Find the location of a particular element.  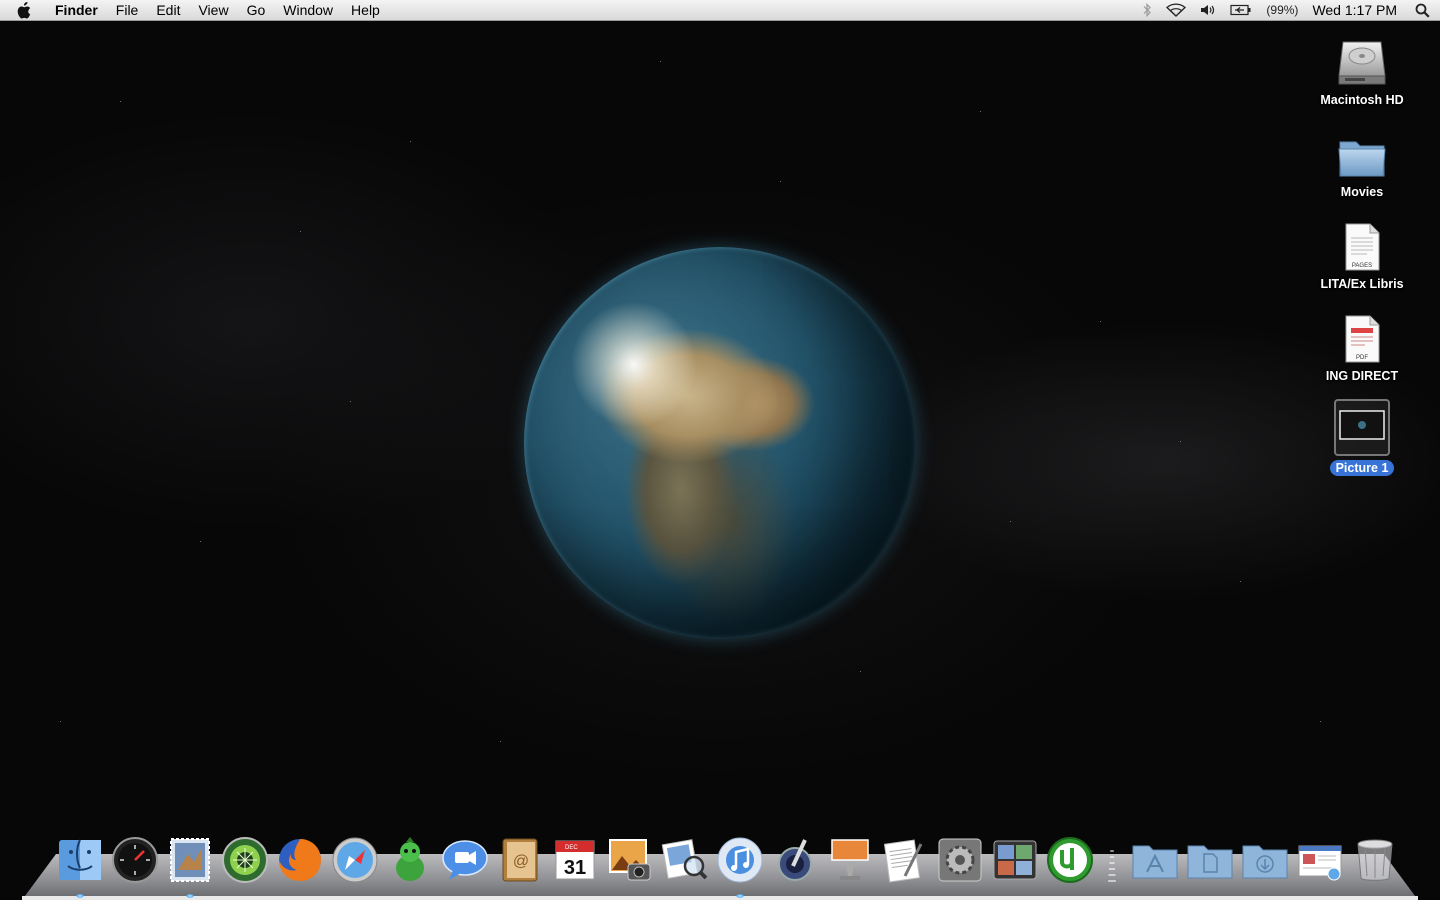

dock-mail is located at coordinates (189, 866).